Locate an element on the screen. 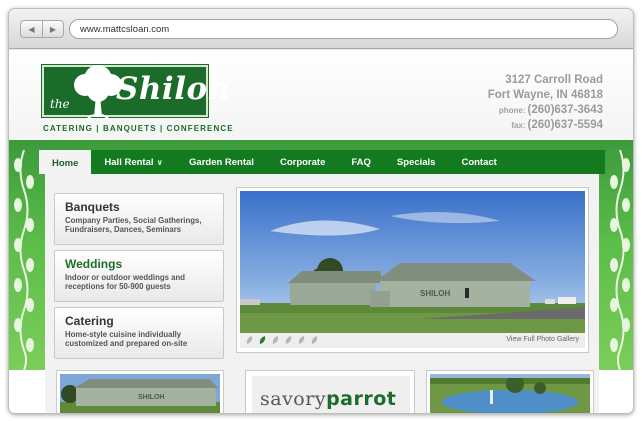  fax-line: fax: (260)637-5594 is located at coordinates (545, 125).